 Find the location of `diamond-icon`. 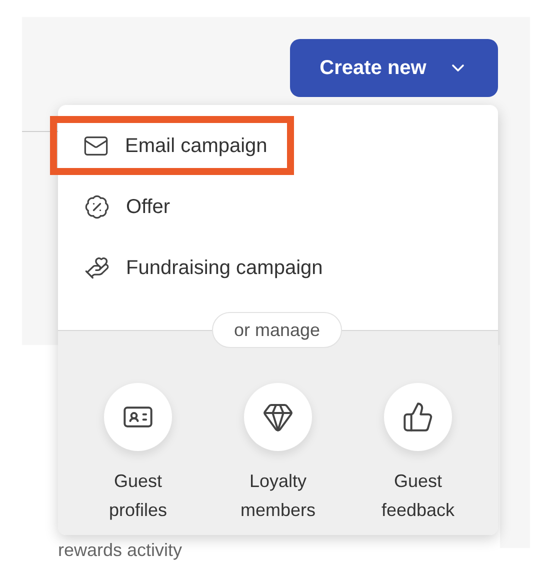

diamond-icon is located at coordinates (278, 417).